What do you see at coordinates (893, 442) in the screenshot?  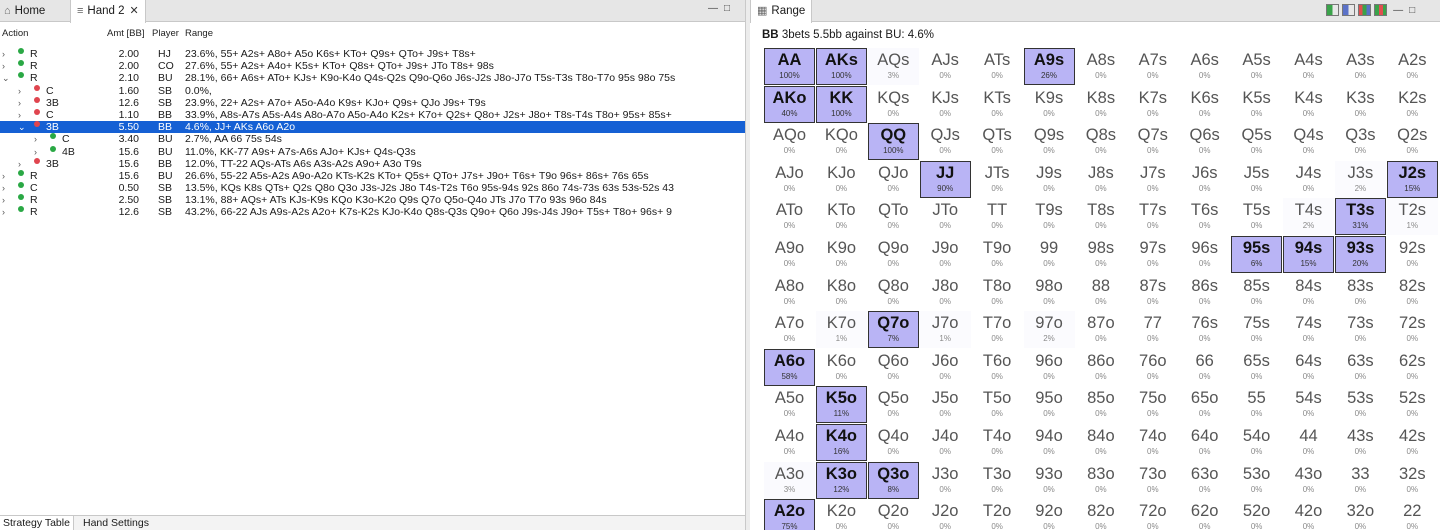 I see `range-cell: Q4o 0%` at bounding box center [893, 442].